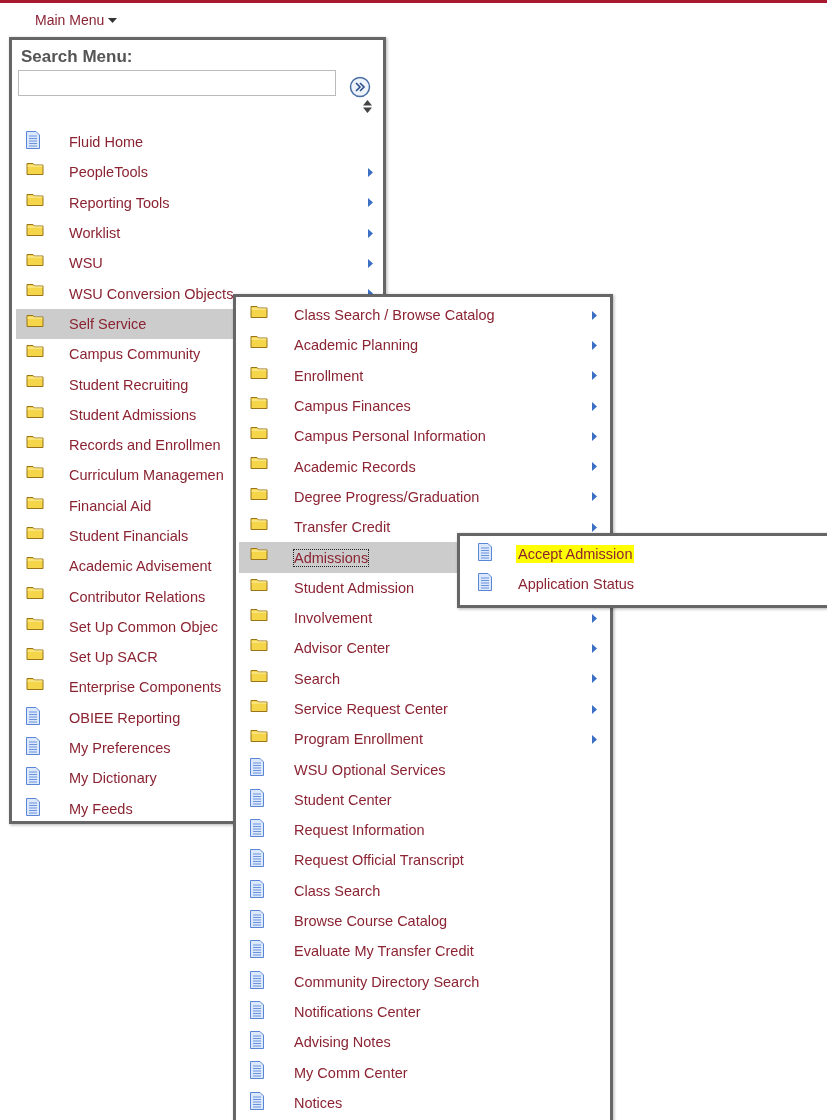 The image size is (827, 1120). I want to click on menu-item-label: Request Official Transcript, so click(379, 860).